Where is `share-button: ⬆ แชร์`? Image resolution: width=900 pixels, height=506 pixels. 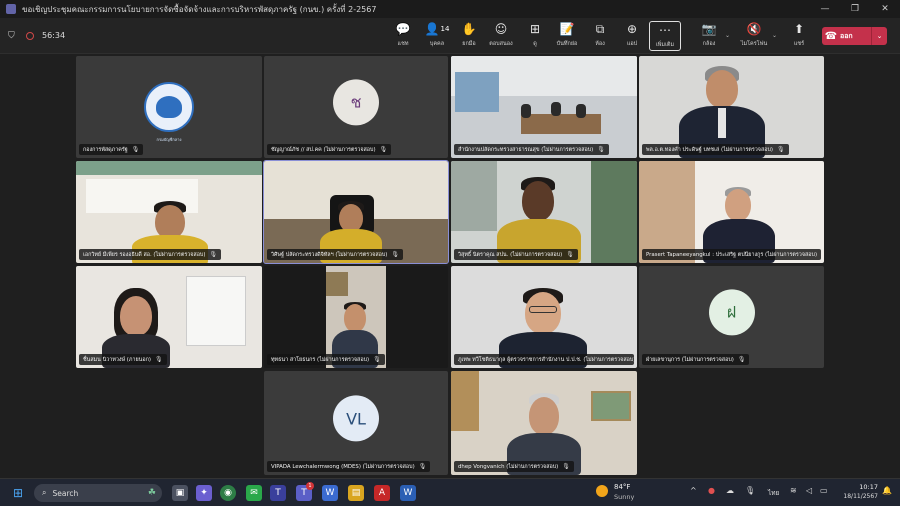
share-button: ⬆ แชร์ is located at coordinates (799, 36).